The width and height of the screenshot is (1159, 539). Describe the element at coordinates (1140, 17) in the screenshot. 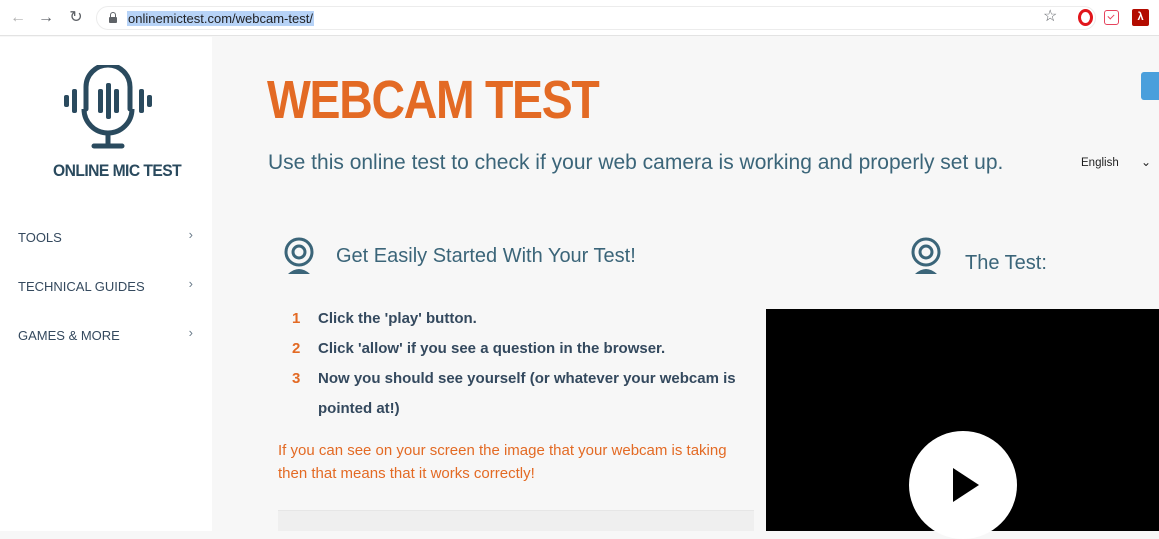

I see `acrobat-icon: λ` at that location.